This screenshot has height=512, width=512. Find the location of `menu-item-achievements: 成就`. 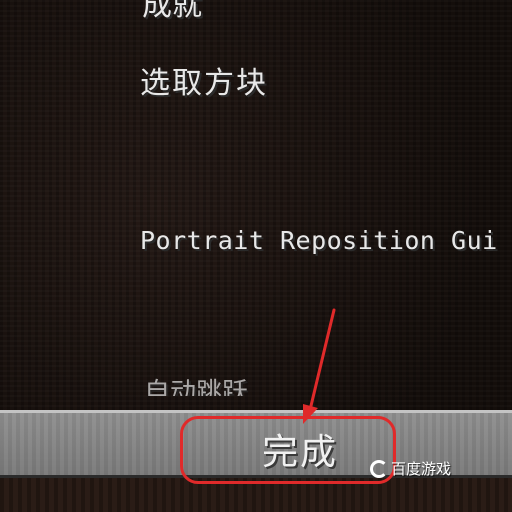

menu-item-achievements: 成就 is located at coordinates (172, 12).